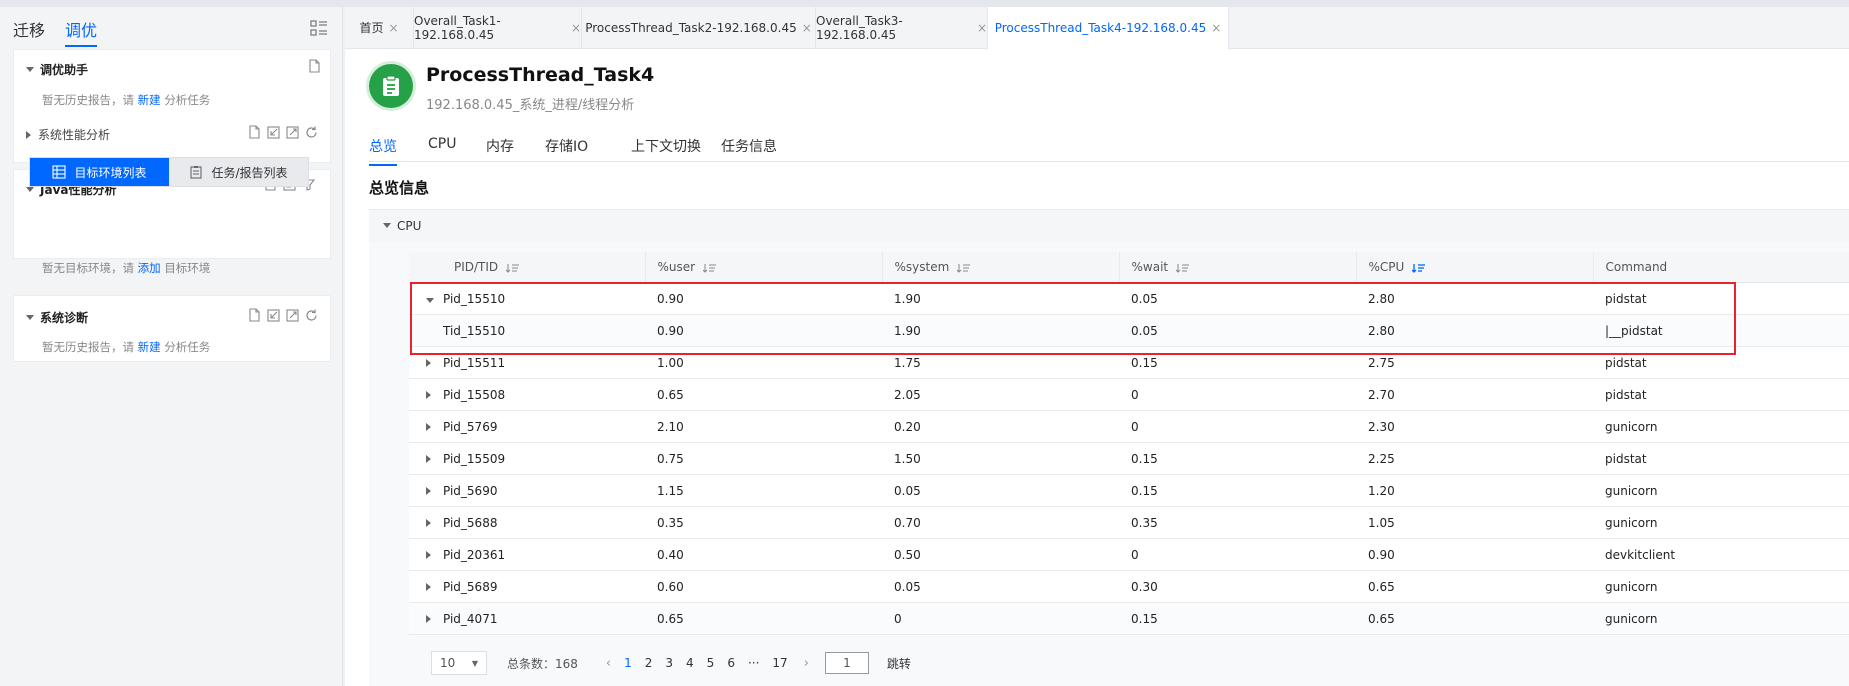  I want to click on task-report-list-button: 任务/报告列表, so click(238, 172).